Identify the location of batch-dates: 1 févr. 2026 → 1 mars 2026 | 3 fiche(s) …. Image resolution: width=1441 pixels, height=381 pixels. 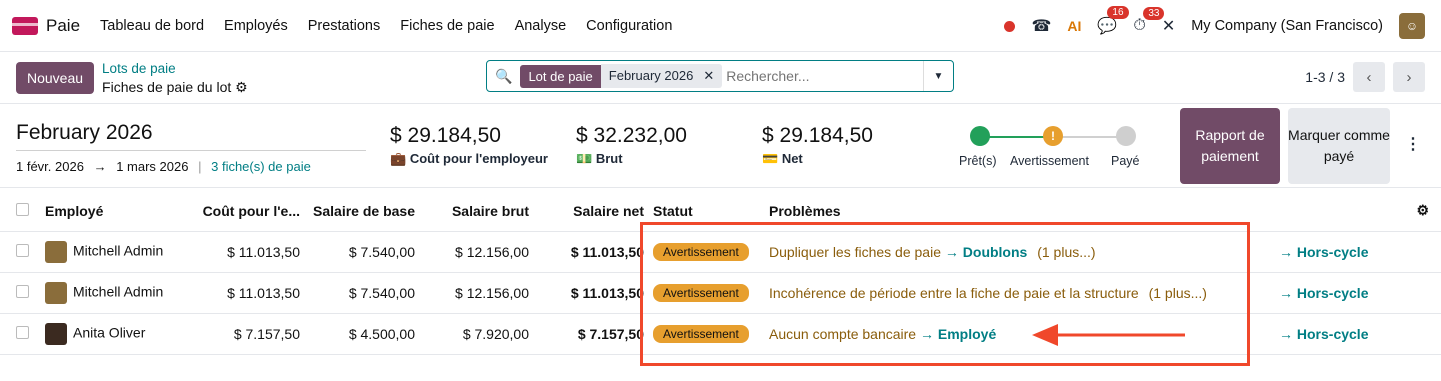
(163, 166).